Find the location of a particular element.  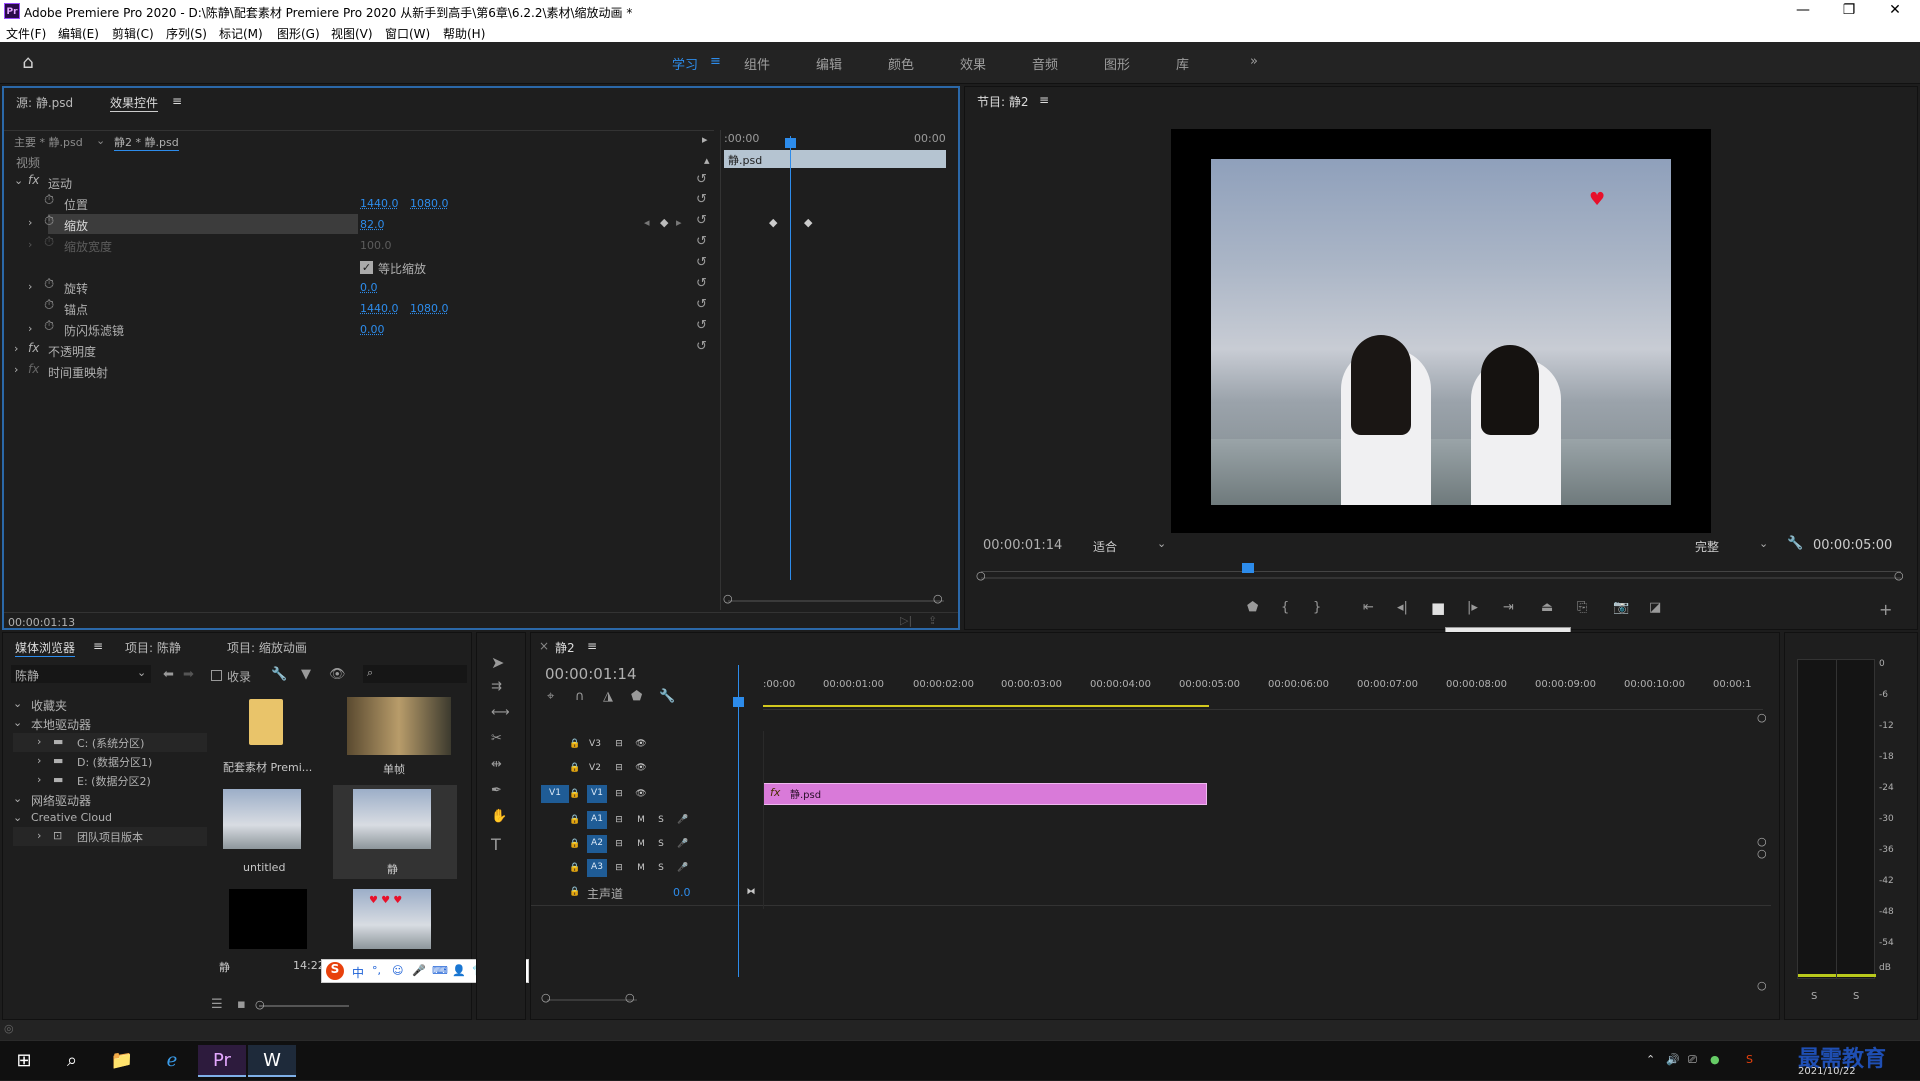

export-icon: ⇪ is located at coordinates (932, 620).